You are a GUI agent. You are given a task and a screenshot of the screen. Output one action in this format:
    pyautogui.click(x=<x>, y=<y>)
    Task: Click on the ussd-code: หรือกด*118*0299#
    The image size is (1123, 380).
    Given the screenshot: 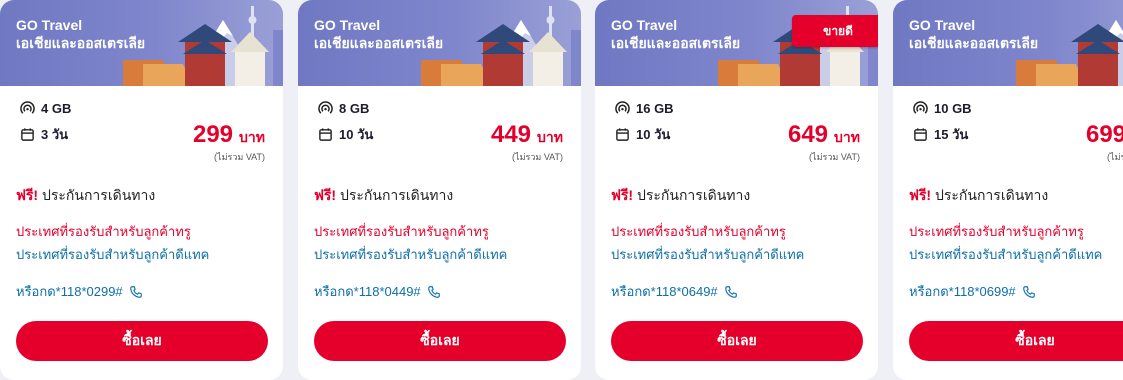 What is the action you would take?
    pyautogui.click(x=69, y=291)
    